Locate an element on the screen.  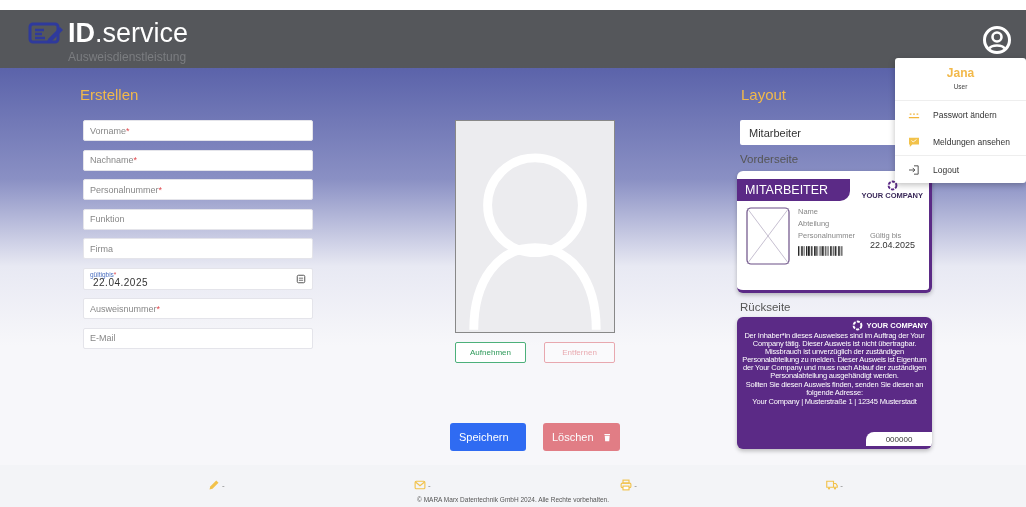
user-name: Jana is located at coordinates (960, 73).